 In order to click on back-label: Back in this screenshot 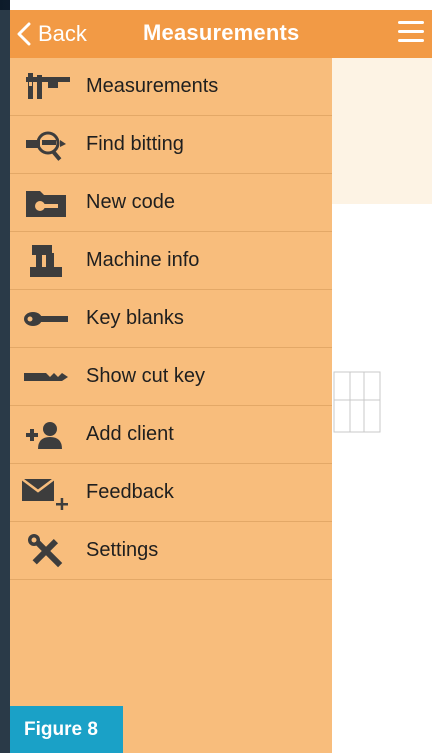, I will do `click(62, 33)`.